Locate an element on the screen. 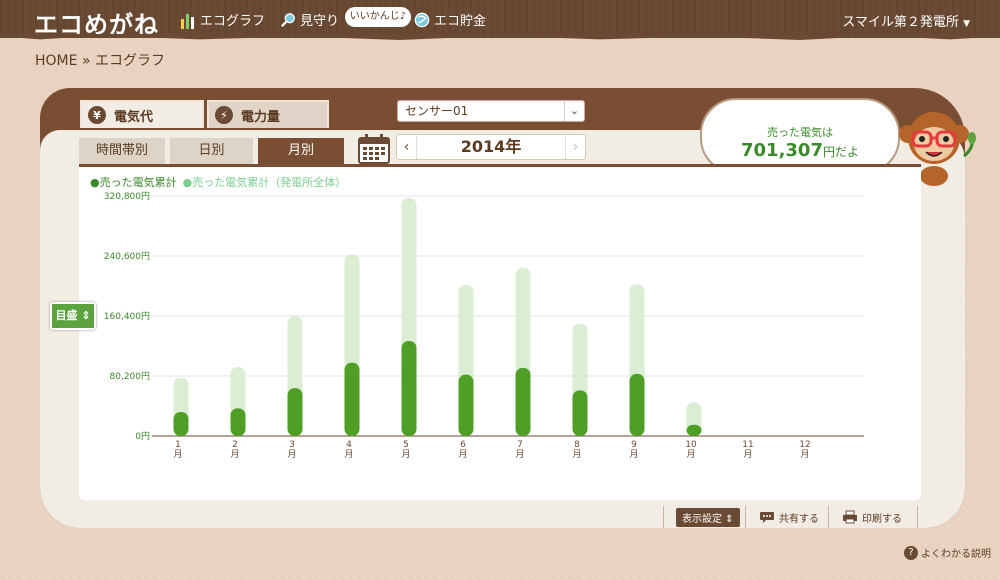 This screenshot has width=1000, height=580. chat-bubble-icon is located at coordinates (767, 517).